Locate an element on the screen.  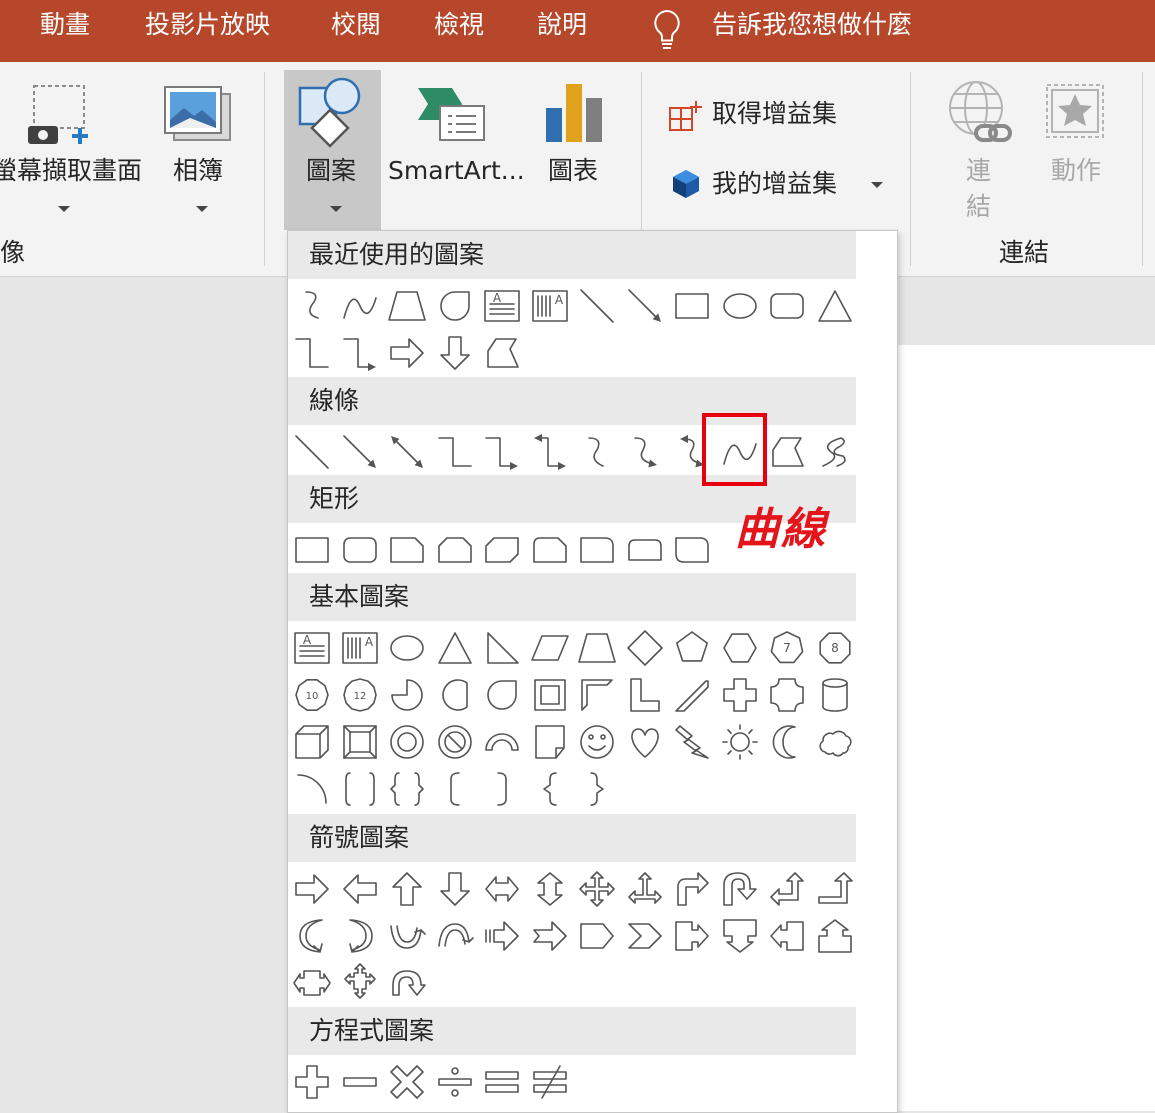
teardrop-shape-icon is located at coordinates (502, 695).